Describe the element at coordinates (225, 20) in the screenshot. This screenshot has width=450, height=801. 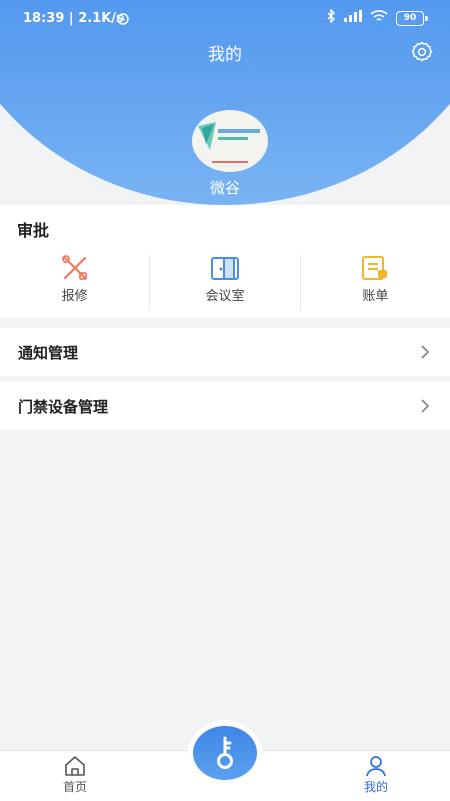
I see `status-bar: 18:39 | 2.1K/s 90` at that location.